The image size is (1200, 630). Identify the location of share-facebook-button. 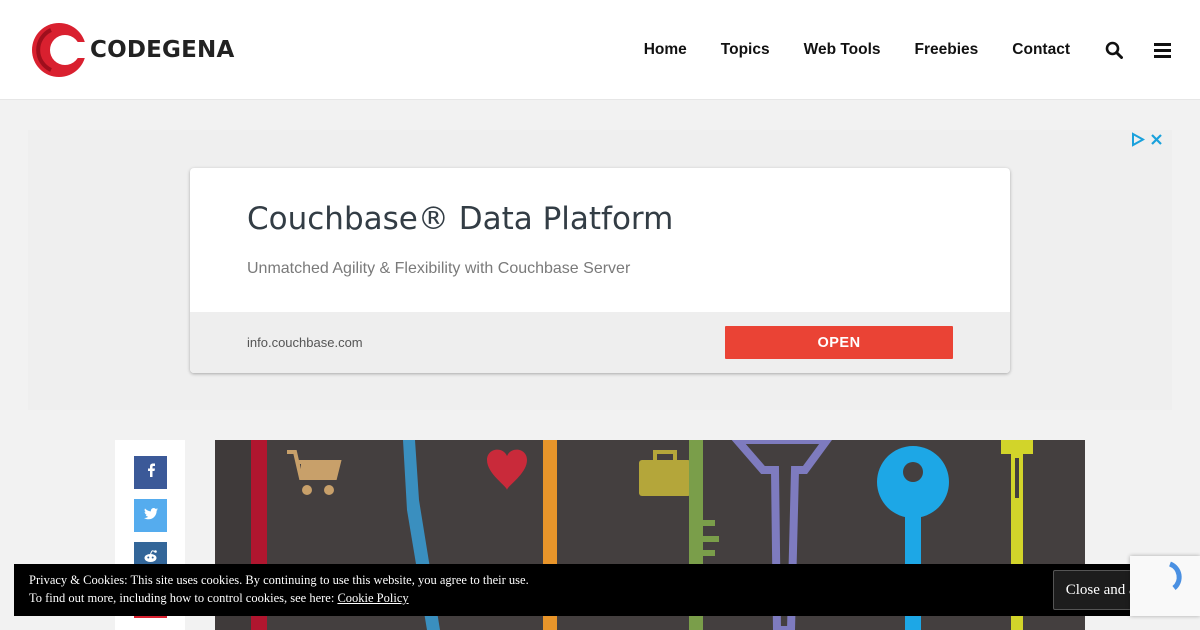
(150, 472).